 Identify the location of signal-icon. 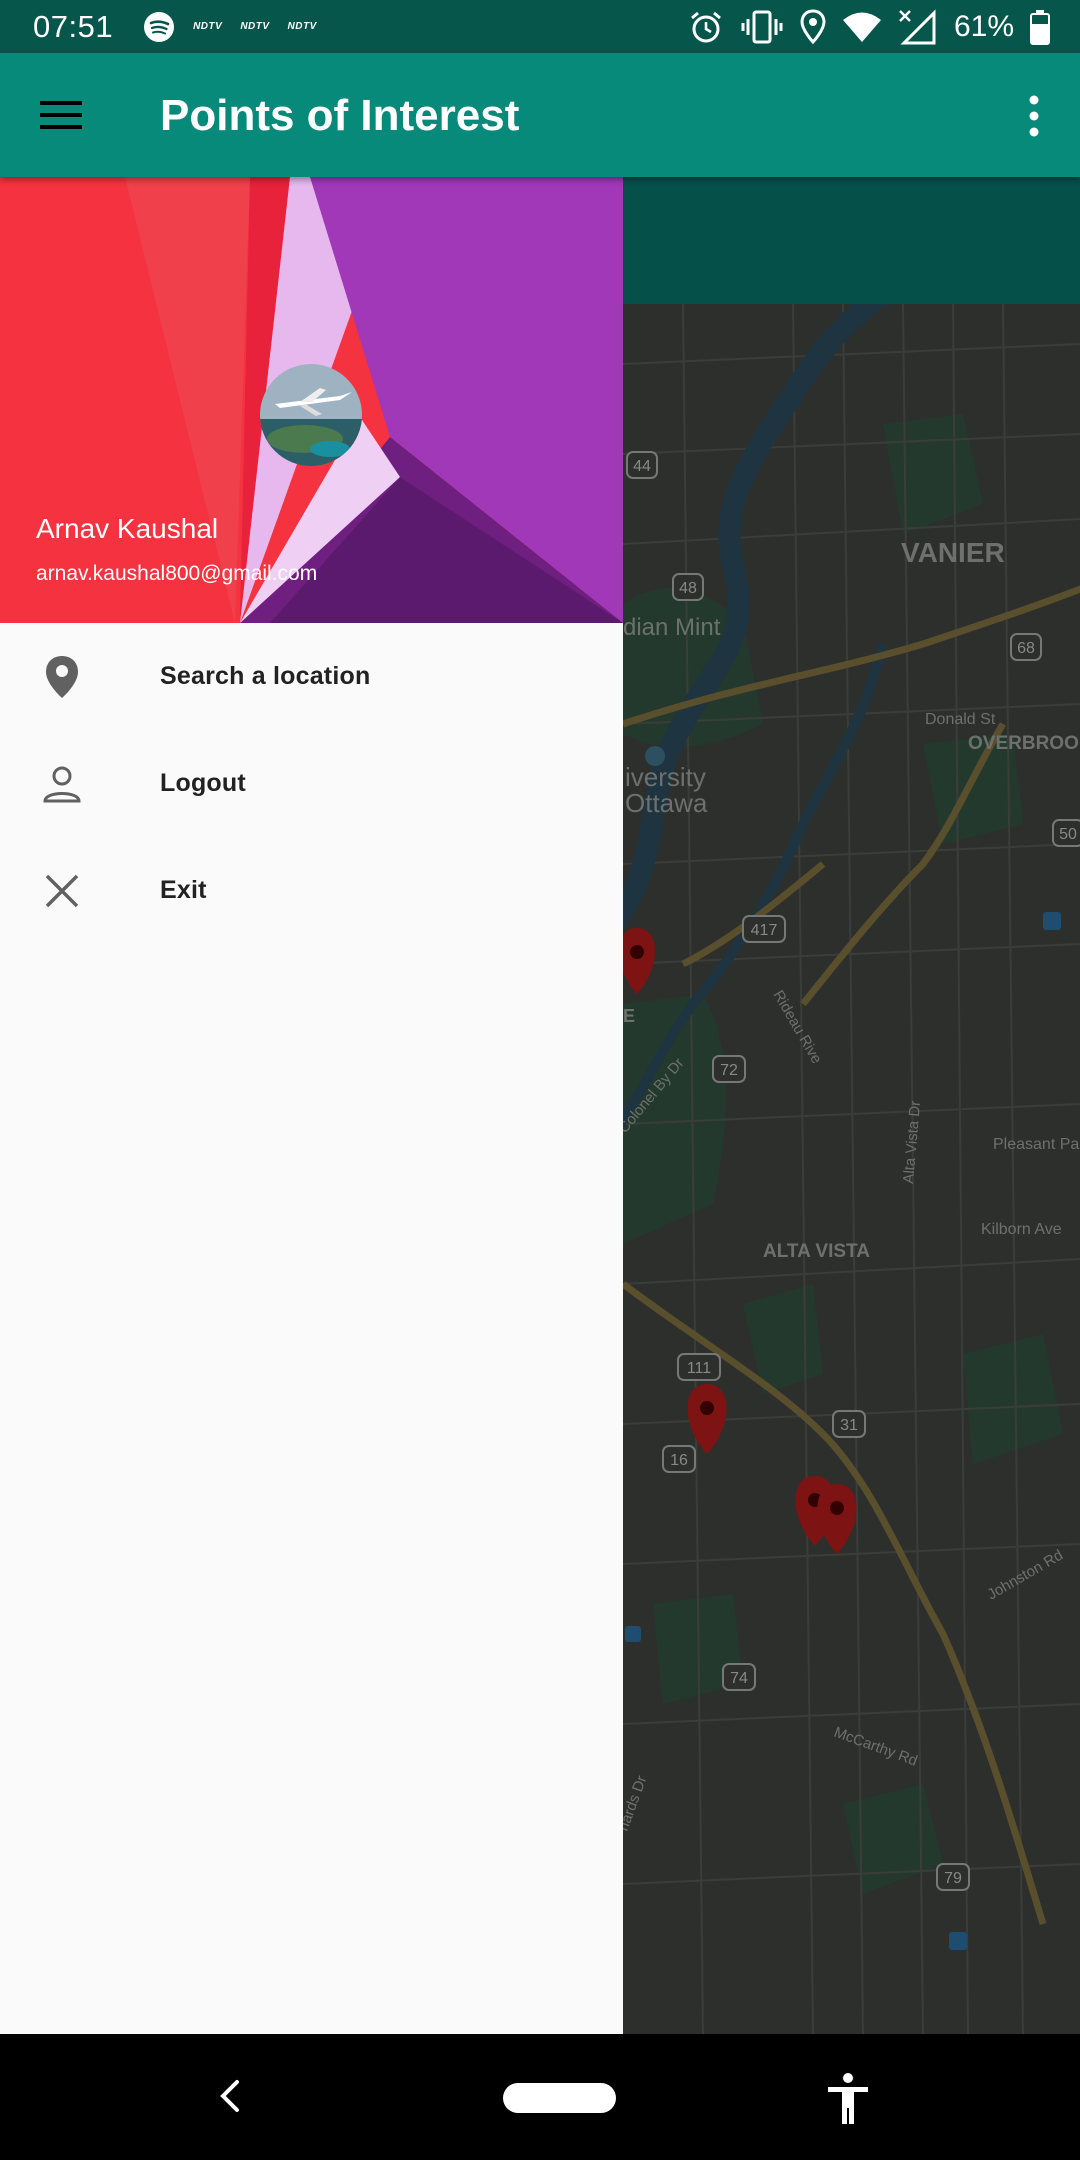
(917, 26).